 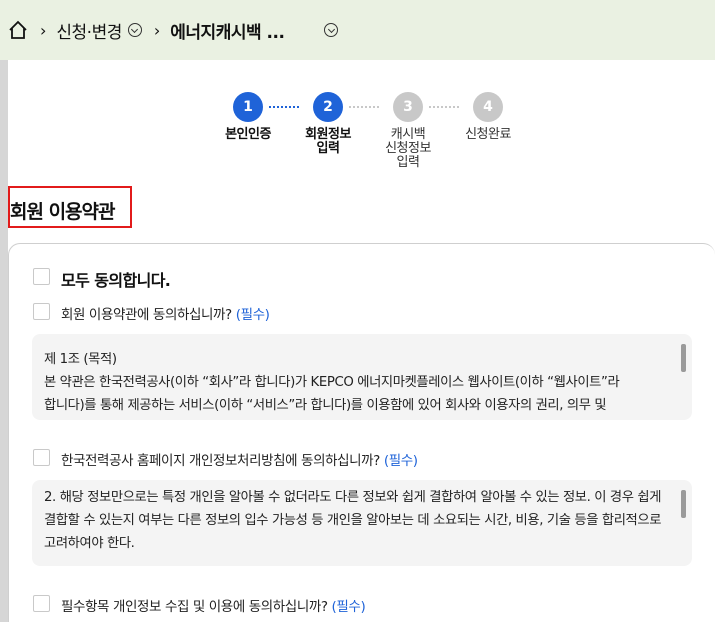 What do you see at coordinates (89, 30) in the screenshot?
I see `breadcrumb-item: 신청·변경` at bounding box center [89, 30].